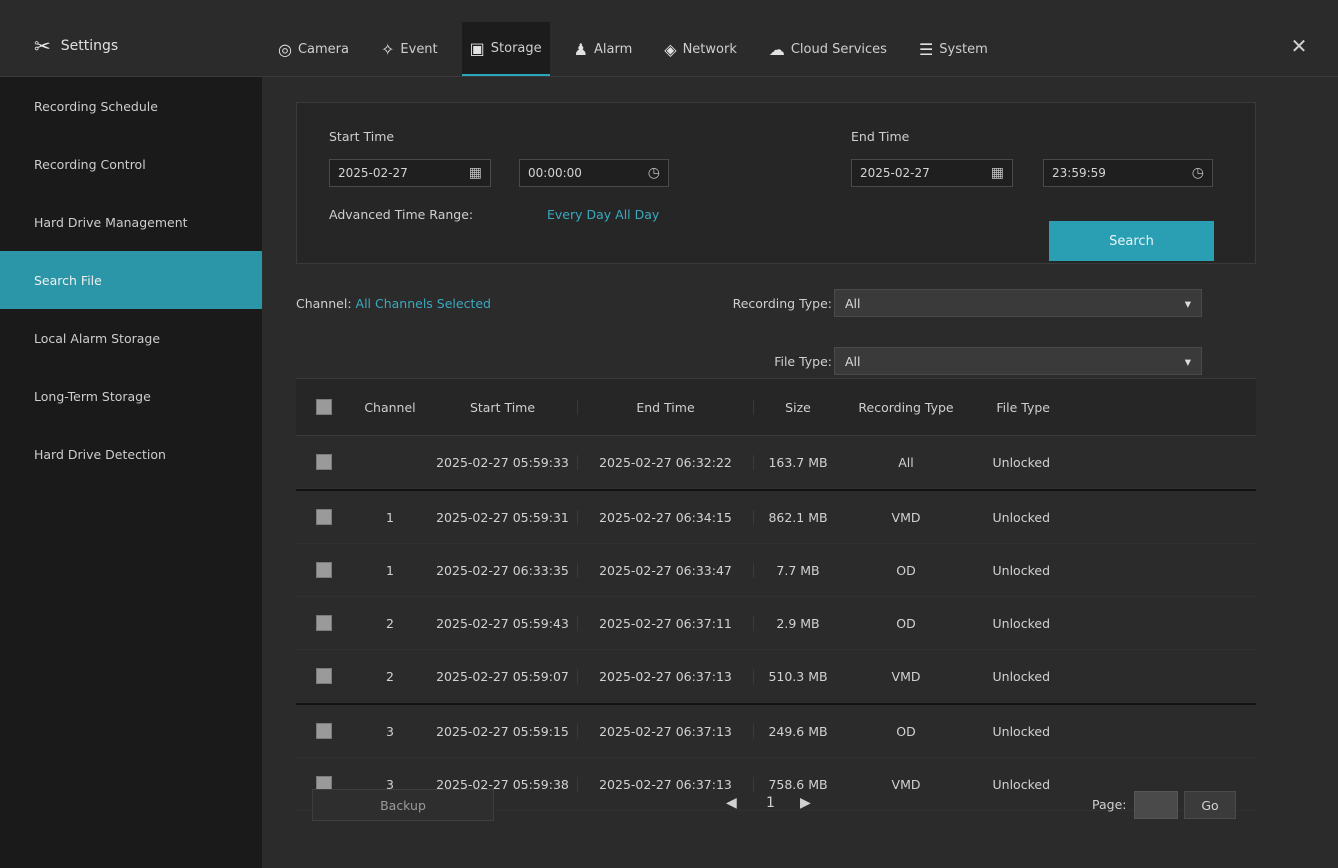 This screenshot has height=868, width=1338. Describe the element at coordinates (90, 164) in the screenshot. I see `sidebar-item-label: Recording Control` at that location.